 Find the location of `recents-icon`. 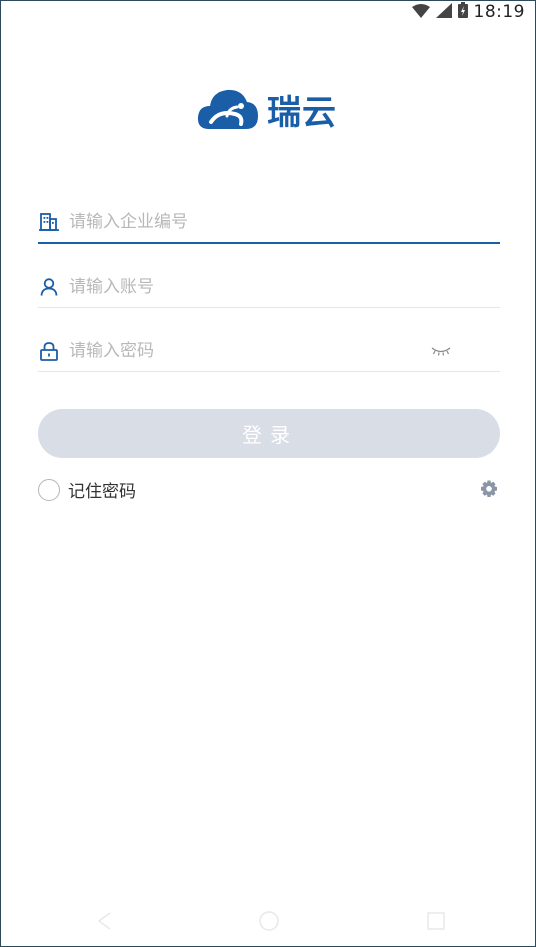

recents-icon is located at coordinates (436, 921).